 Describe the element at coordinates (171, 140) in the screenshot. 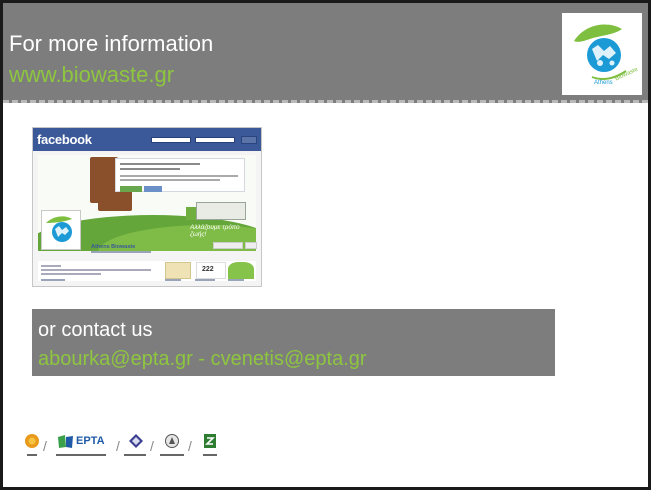

I see `email-field` at that location.